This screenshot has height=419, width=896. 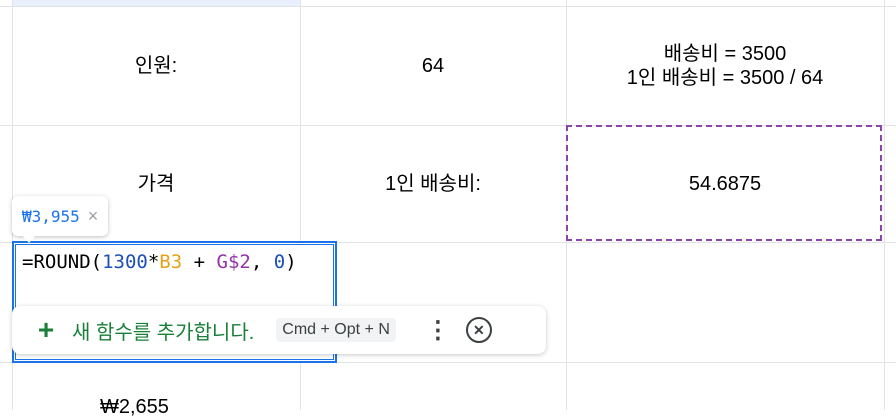 What do you see at coordinates (724, 183) in the screenshot?
I see `reference-highlight` at bounding box center [724, 183].